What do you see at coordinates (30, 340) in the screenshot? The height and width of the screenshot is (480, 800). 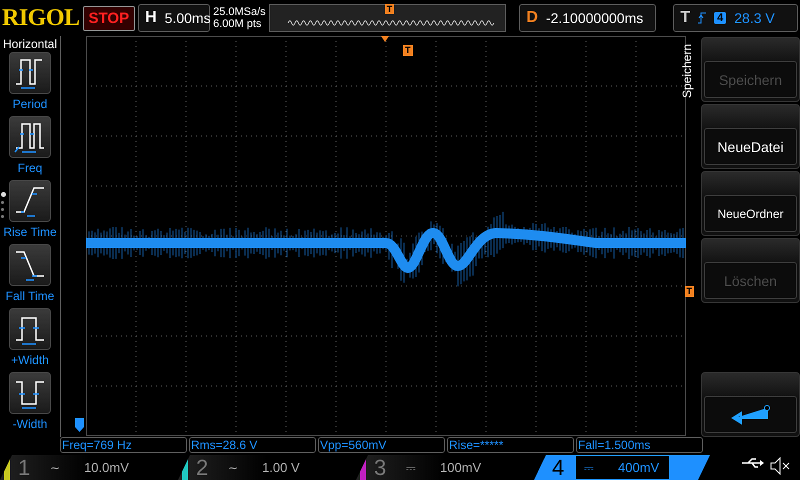 I see `measure-button: +Width` at bounding box center [30, 340].